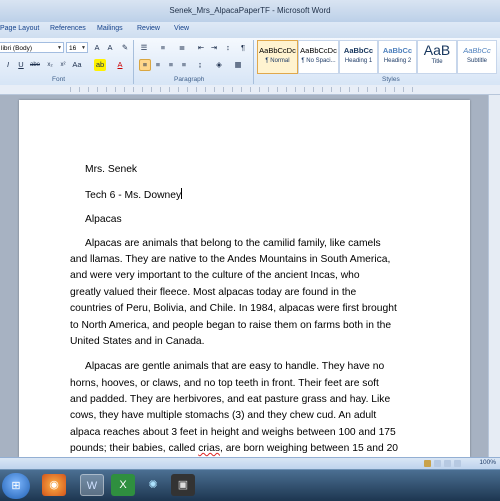  Describe the element at coordinates (171, 65) in the screenshot. I see `align-right-icon: ≡` at that location.